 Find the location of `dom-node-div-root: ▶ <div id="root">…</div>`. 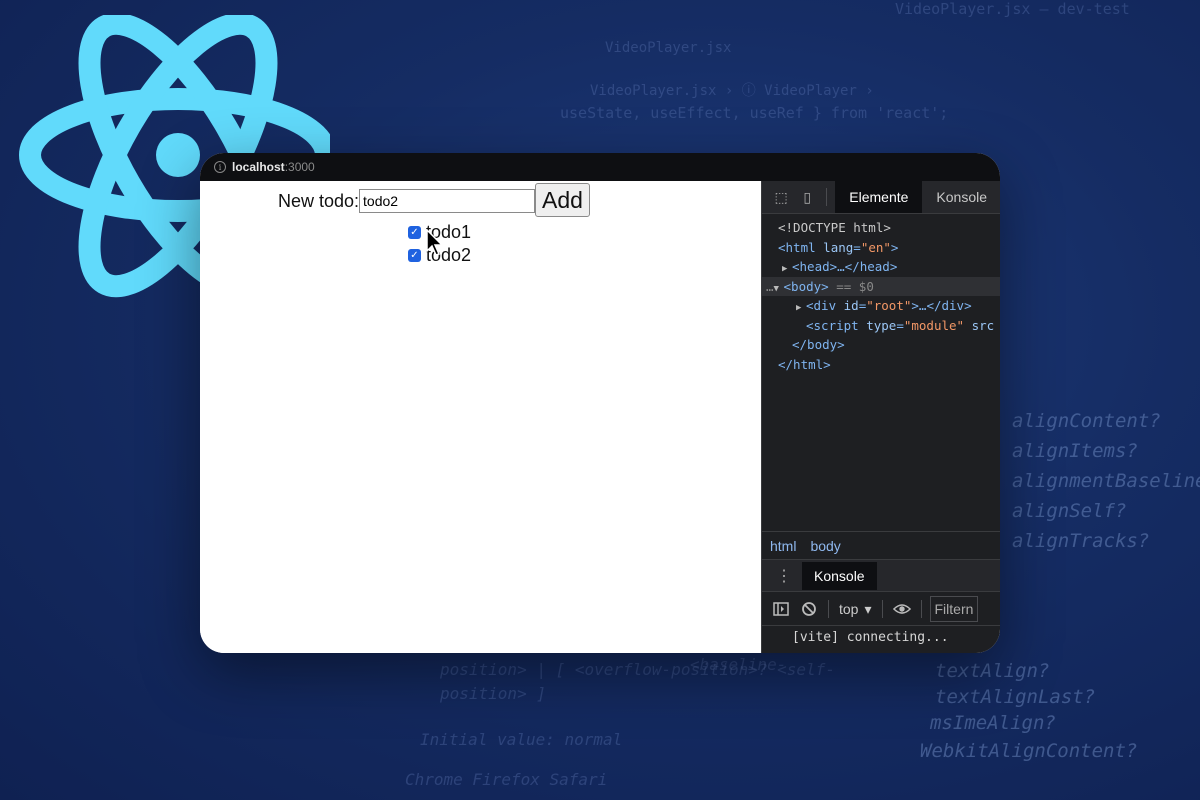

dom-node-div-root: ▶ <div id="root">…</div> is located at coordinates (881, 306).